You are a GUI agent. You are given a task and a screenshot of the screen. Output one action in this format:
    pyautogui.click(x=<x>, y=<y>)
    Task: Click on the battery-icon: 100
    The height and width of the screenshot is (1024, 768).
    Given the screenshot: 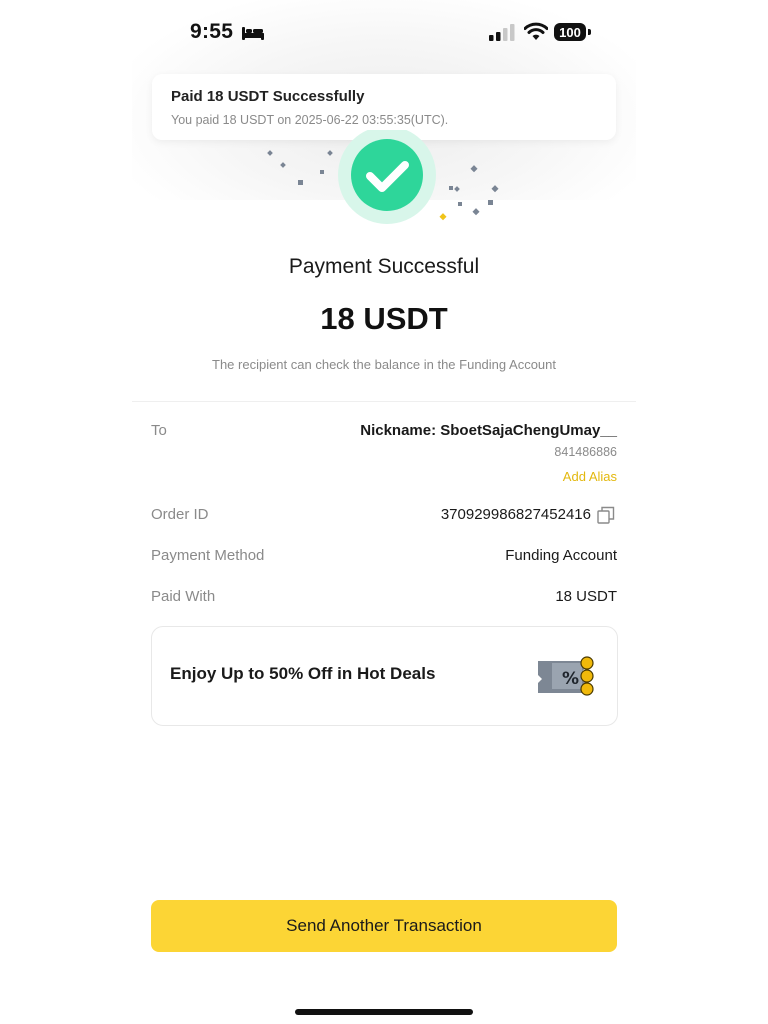 What is the action you would take?
    pyautogui.click(x=570, y=32)
    